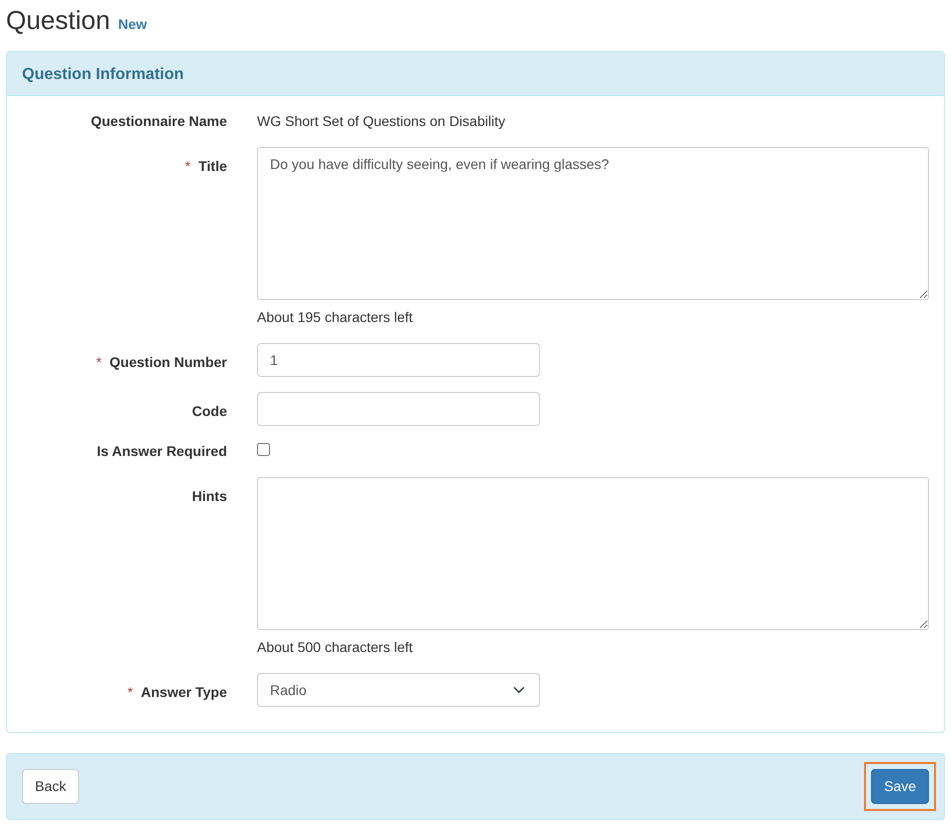 The height and width of the screenshot is (832, 951). I want to click on field-label: Title, so click(212, 166).